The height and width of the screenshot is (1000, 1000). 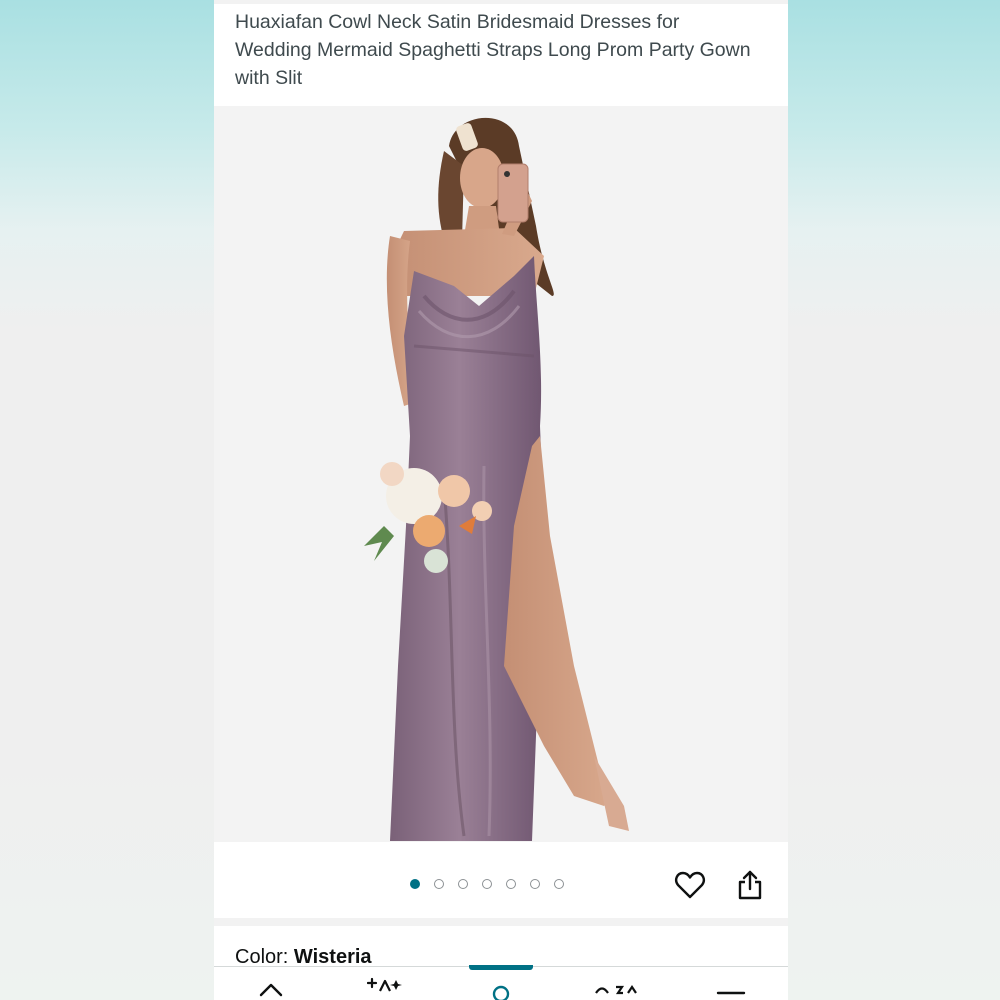 I want to click on share-button, so click(x=750, y=885).